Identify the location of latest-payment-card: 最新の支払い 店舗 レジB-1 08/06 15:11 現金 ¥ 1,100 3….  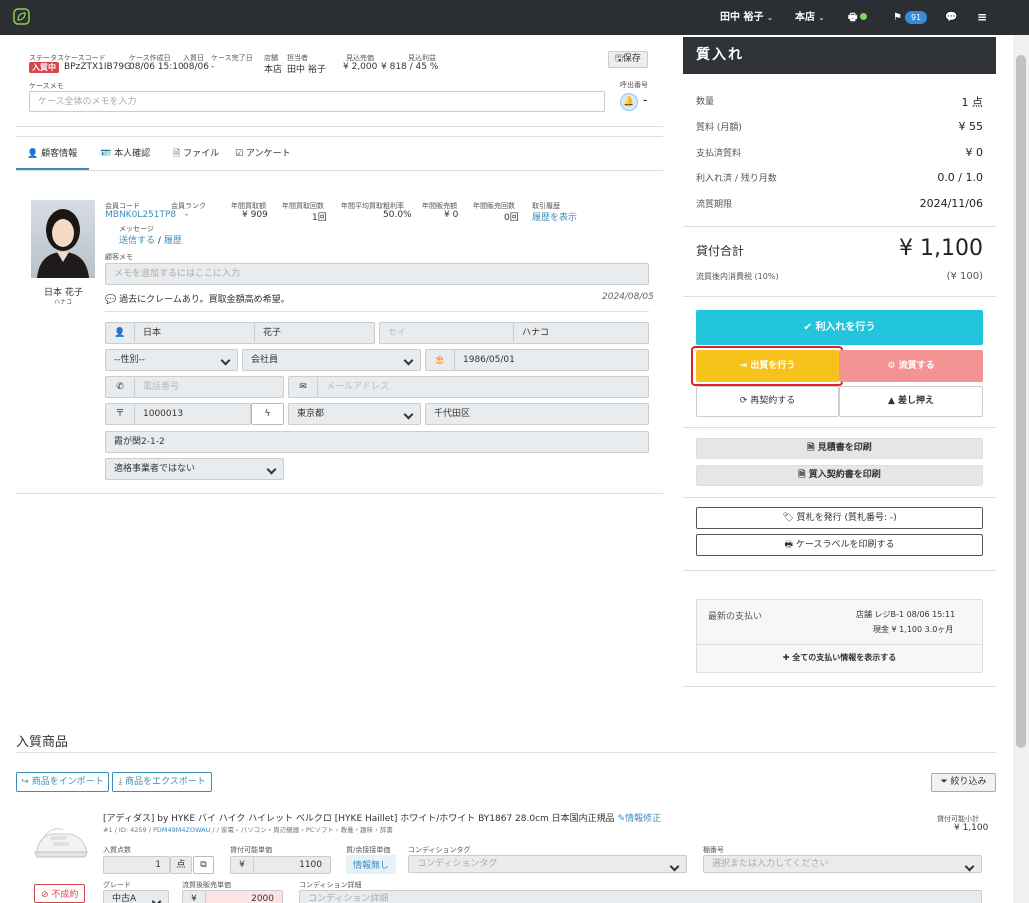
(839, 636).